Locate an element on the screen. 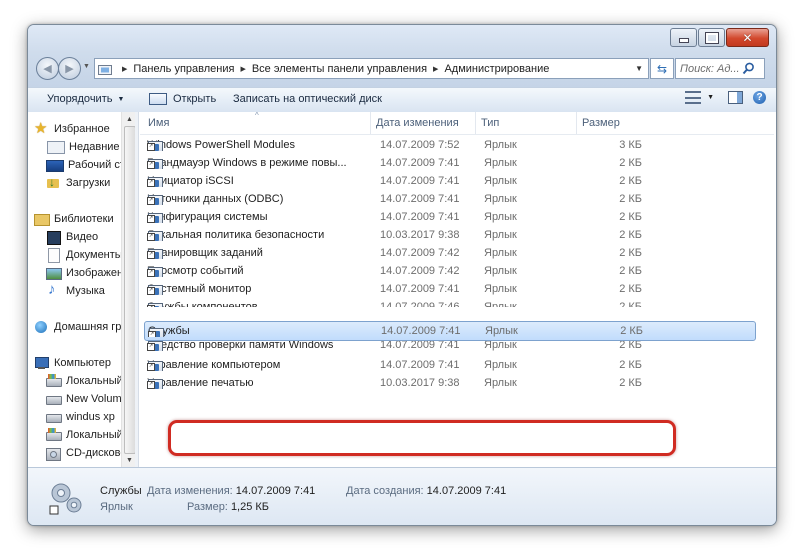  file-name-cell: ↗Службы компонентов is located at coordinates (257, 304).